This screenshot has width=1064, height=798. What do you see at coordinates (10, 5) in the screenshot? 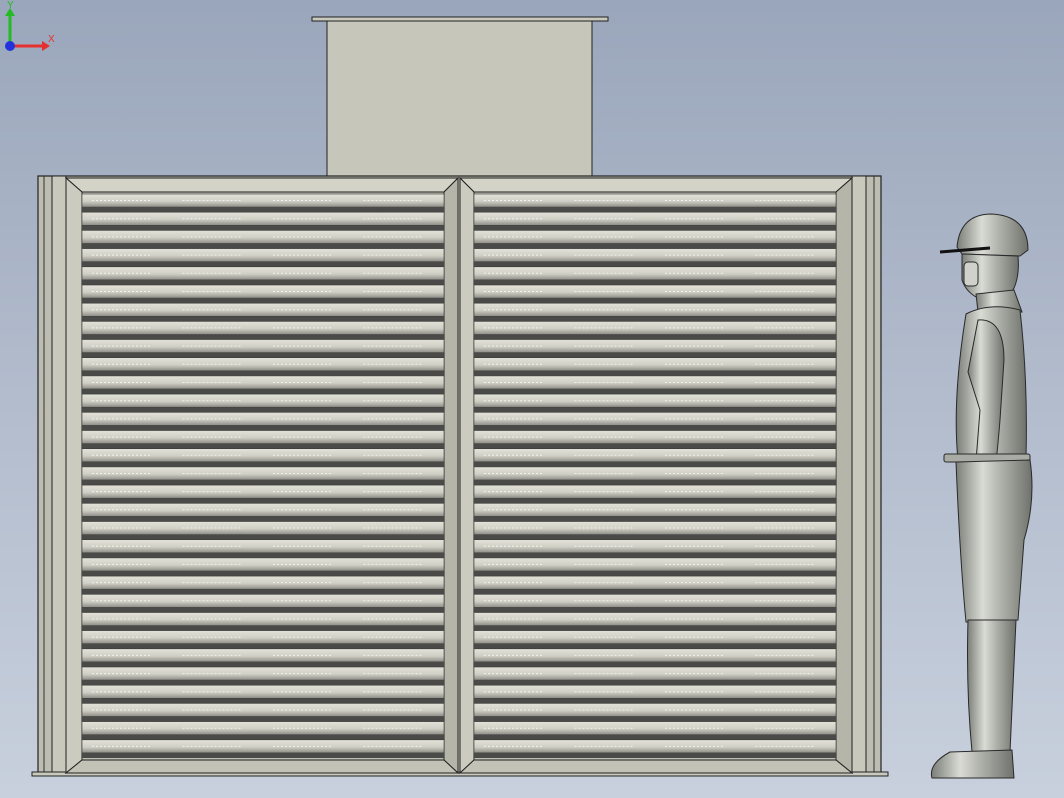
I see `y-axis-label: Y` at bounding box center [10, 5].